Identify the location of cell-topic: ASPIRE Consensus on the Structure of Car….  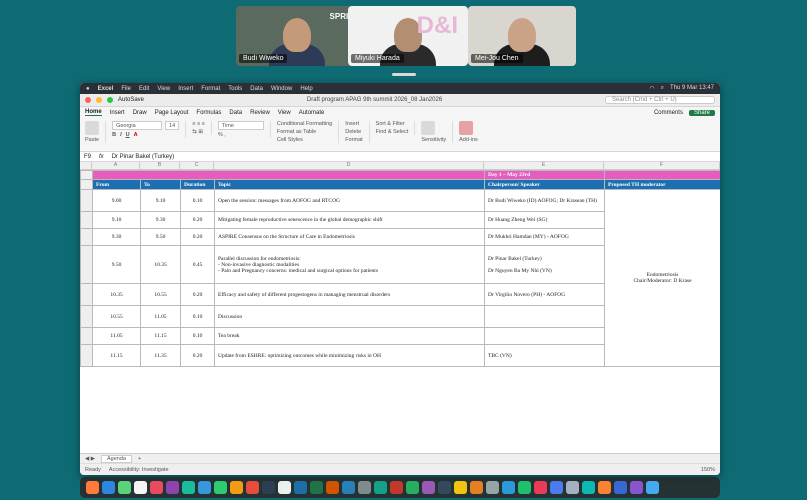
(349, 237).